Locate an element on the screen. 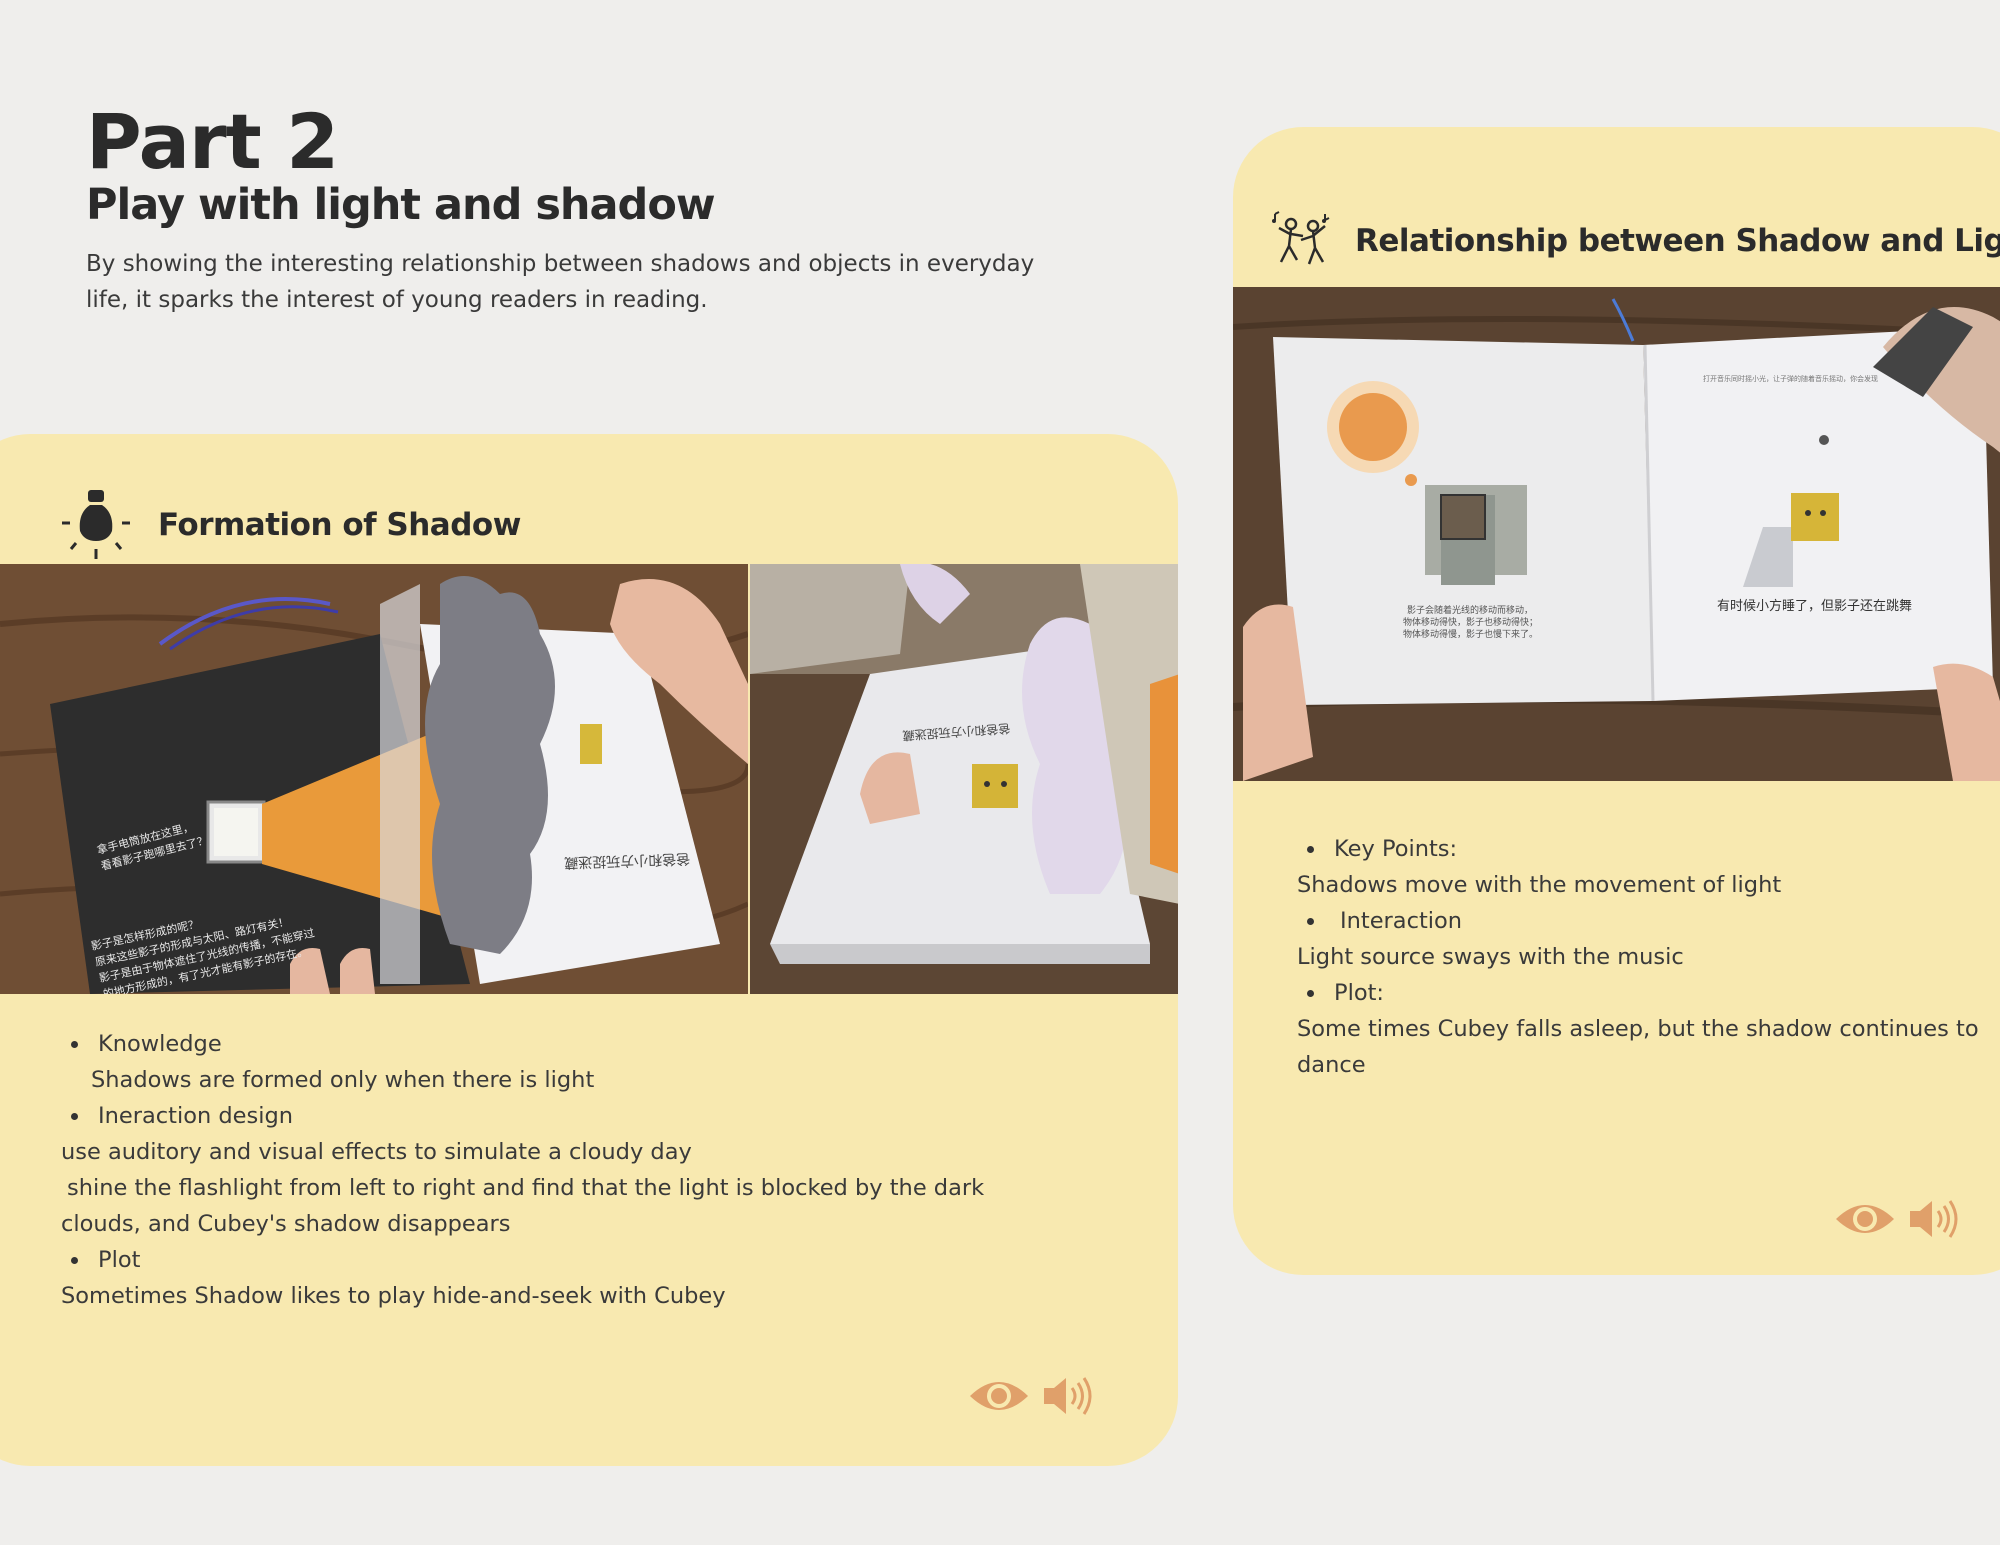 This screenshot has width=2000, height=1545. list-item: Ineraction design is located at coordinates (522, 1116).